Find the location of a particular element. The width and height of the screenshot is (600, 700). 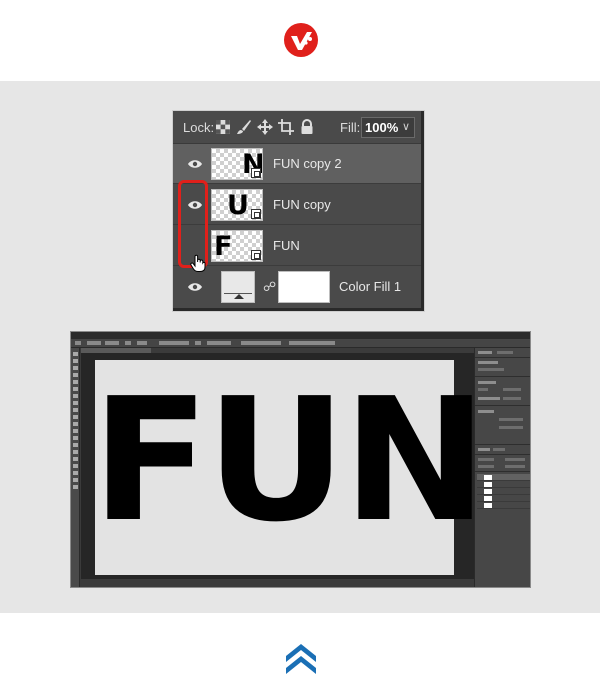

layer-thumbnail: U is located at coordinates (237, 205).